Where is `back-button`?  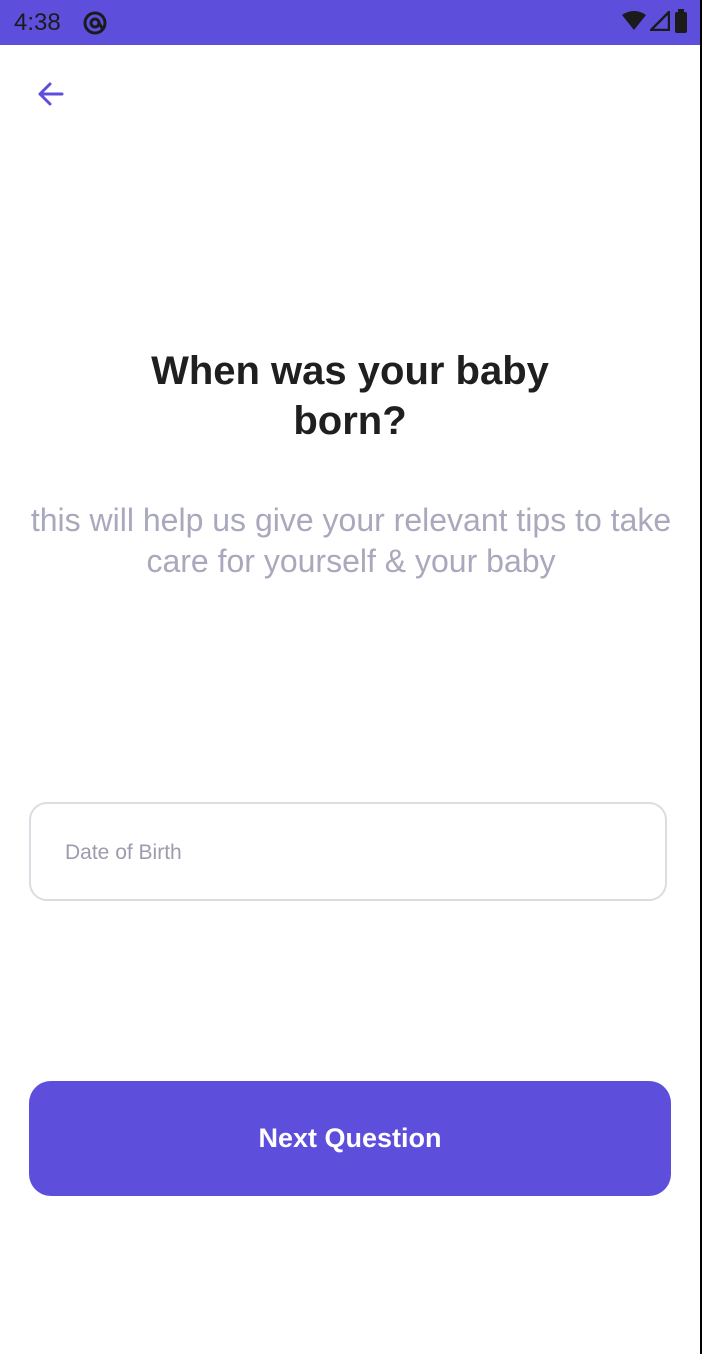 back-button is located at coordinates (50, 96).